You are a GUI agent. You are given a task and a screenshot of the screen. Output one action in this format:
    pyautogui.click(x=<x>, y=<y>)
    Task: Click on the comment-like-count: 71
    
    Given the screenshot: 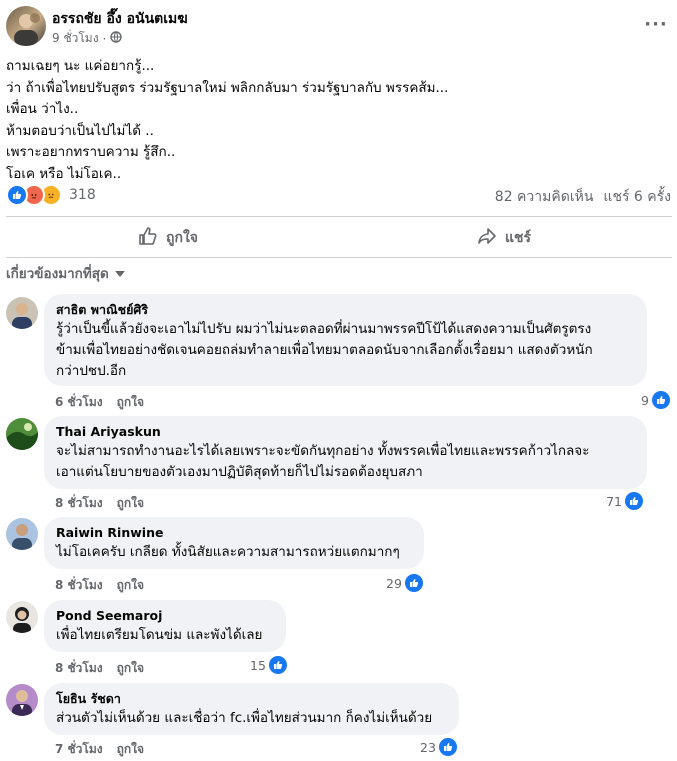 What is the action you would take?
    pyautogui.click(x=624, y=501)
    